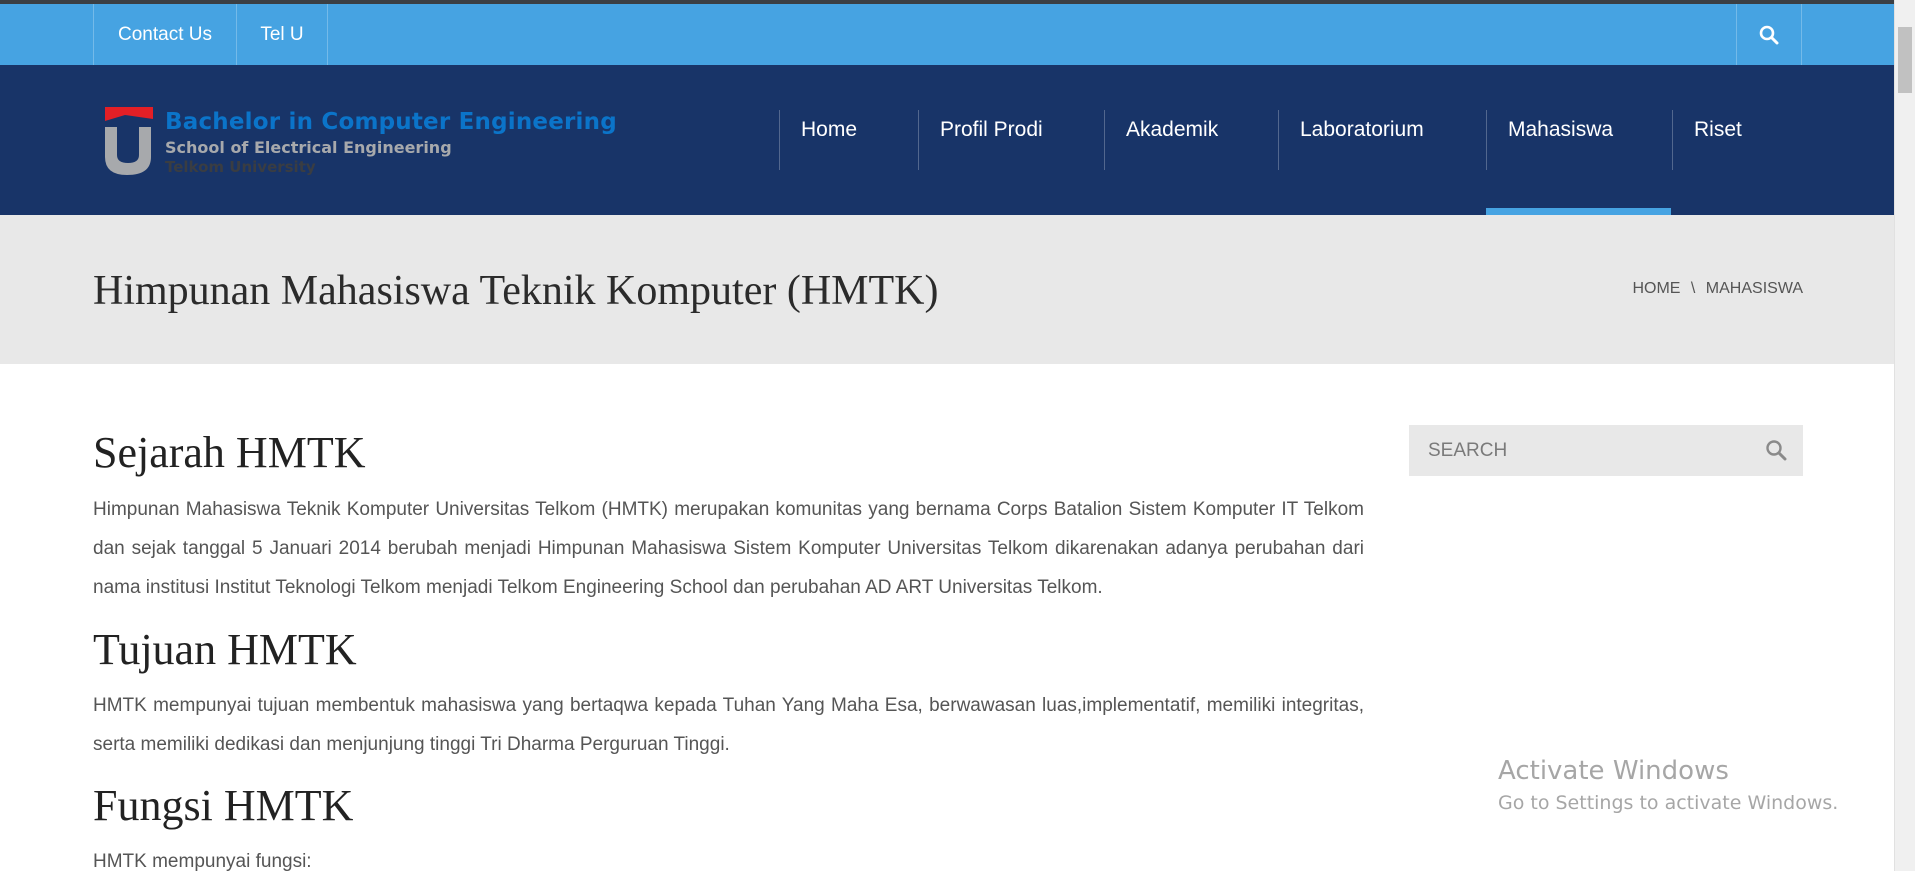 The image size is (1915, 871). I want to click on breadcrumb: HOME \ MAHASISWA, so click(1717, 289).